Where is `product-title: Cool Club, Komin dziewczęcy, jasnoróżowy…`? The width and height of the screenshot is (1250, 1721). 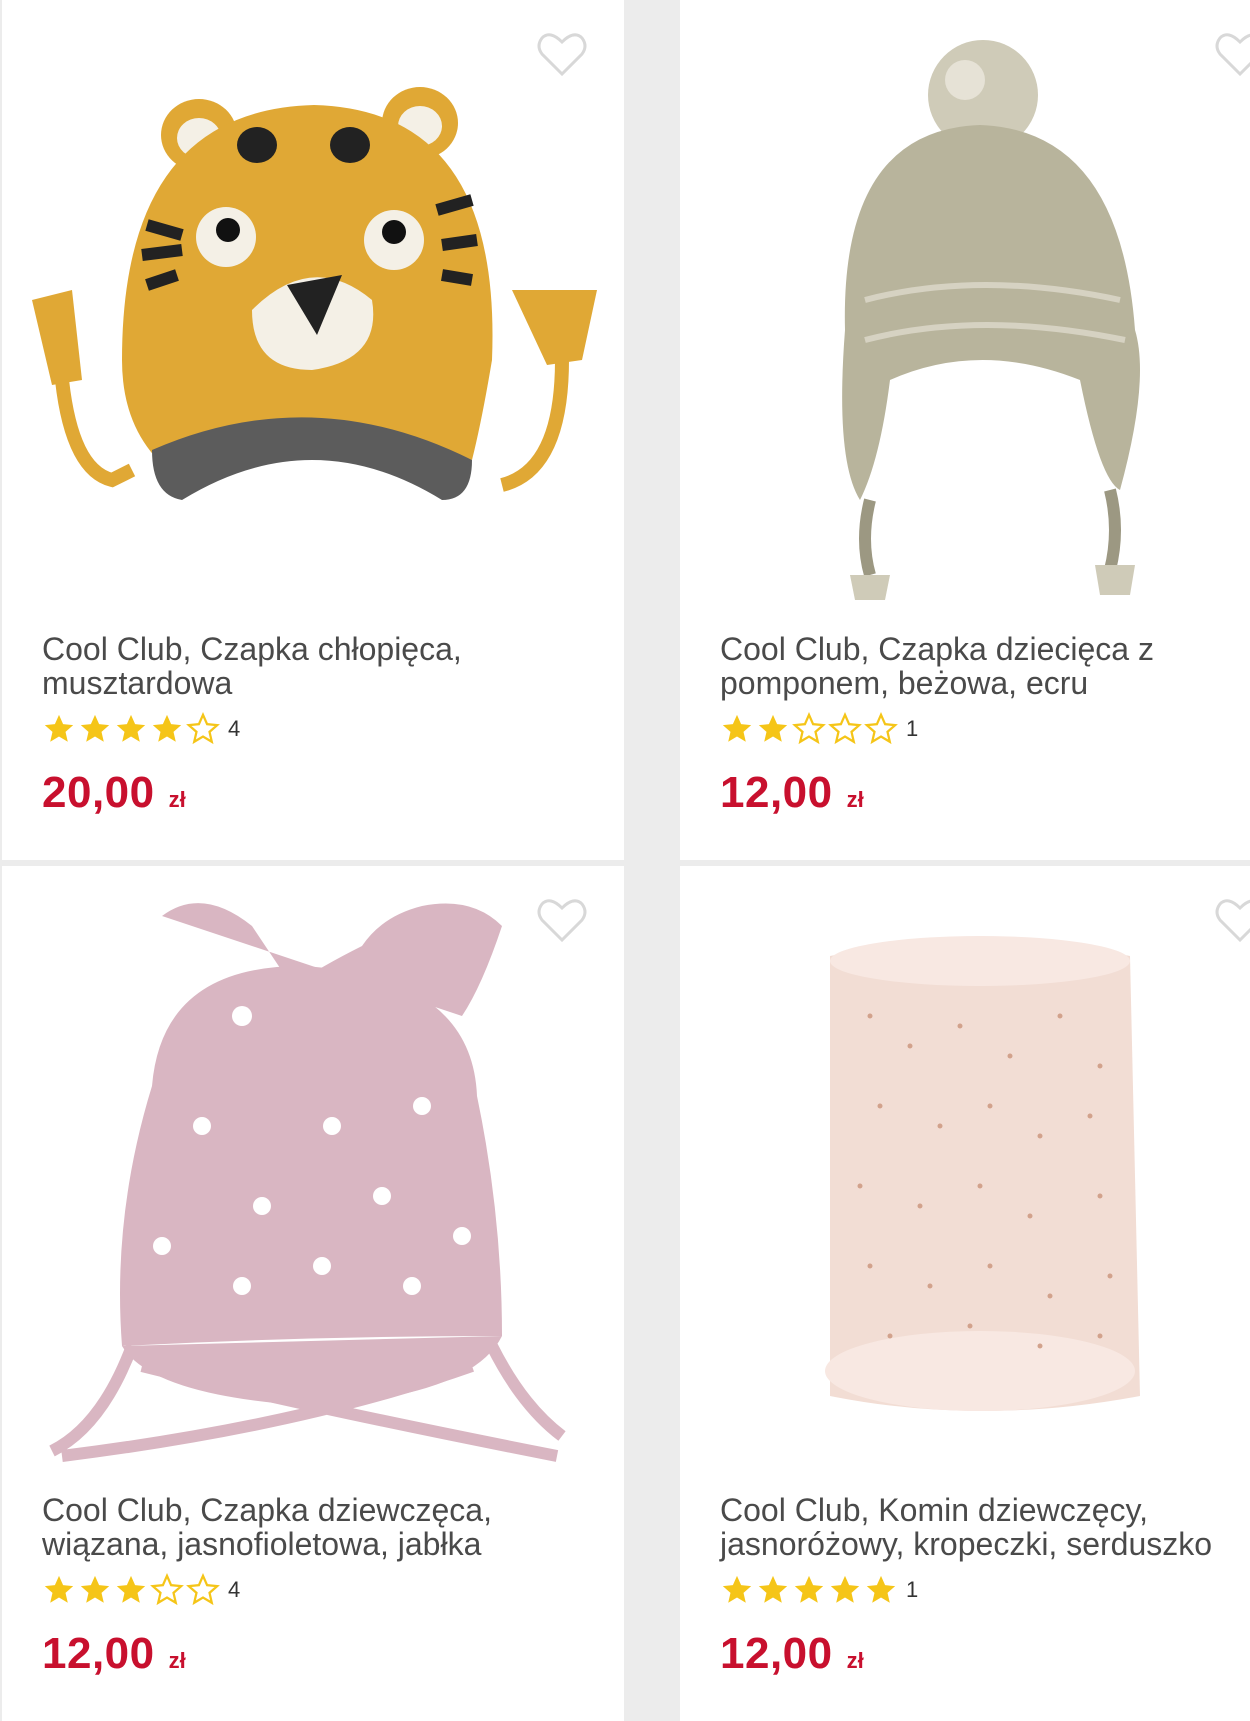 product-title: Cool Club, Komin dziewczęcy, jasnoróżowy… is located at coordinates (985, 1527).